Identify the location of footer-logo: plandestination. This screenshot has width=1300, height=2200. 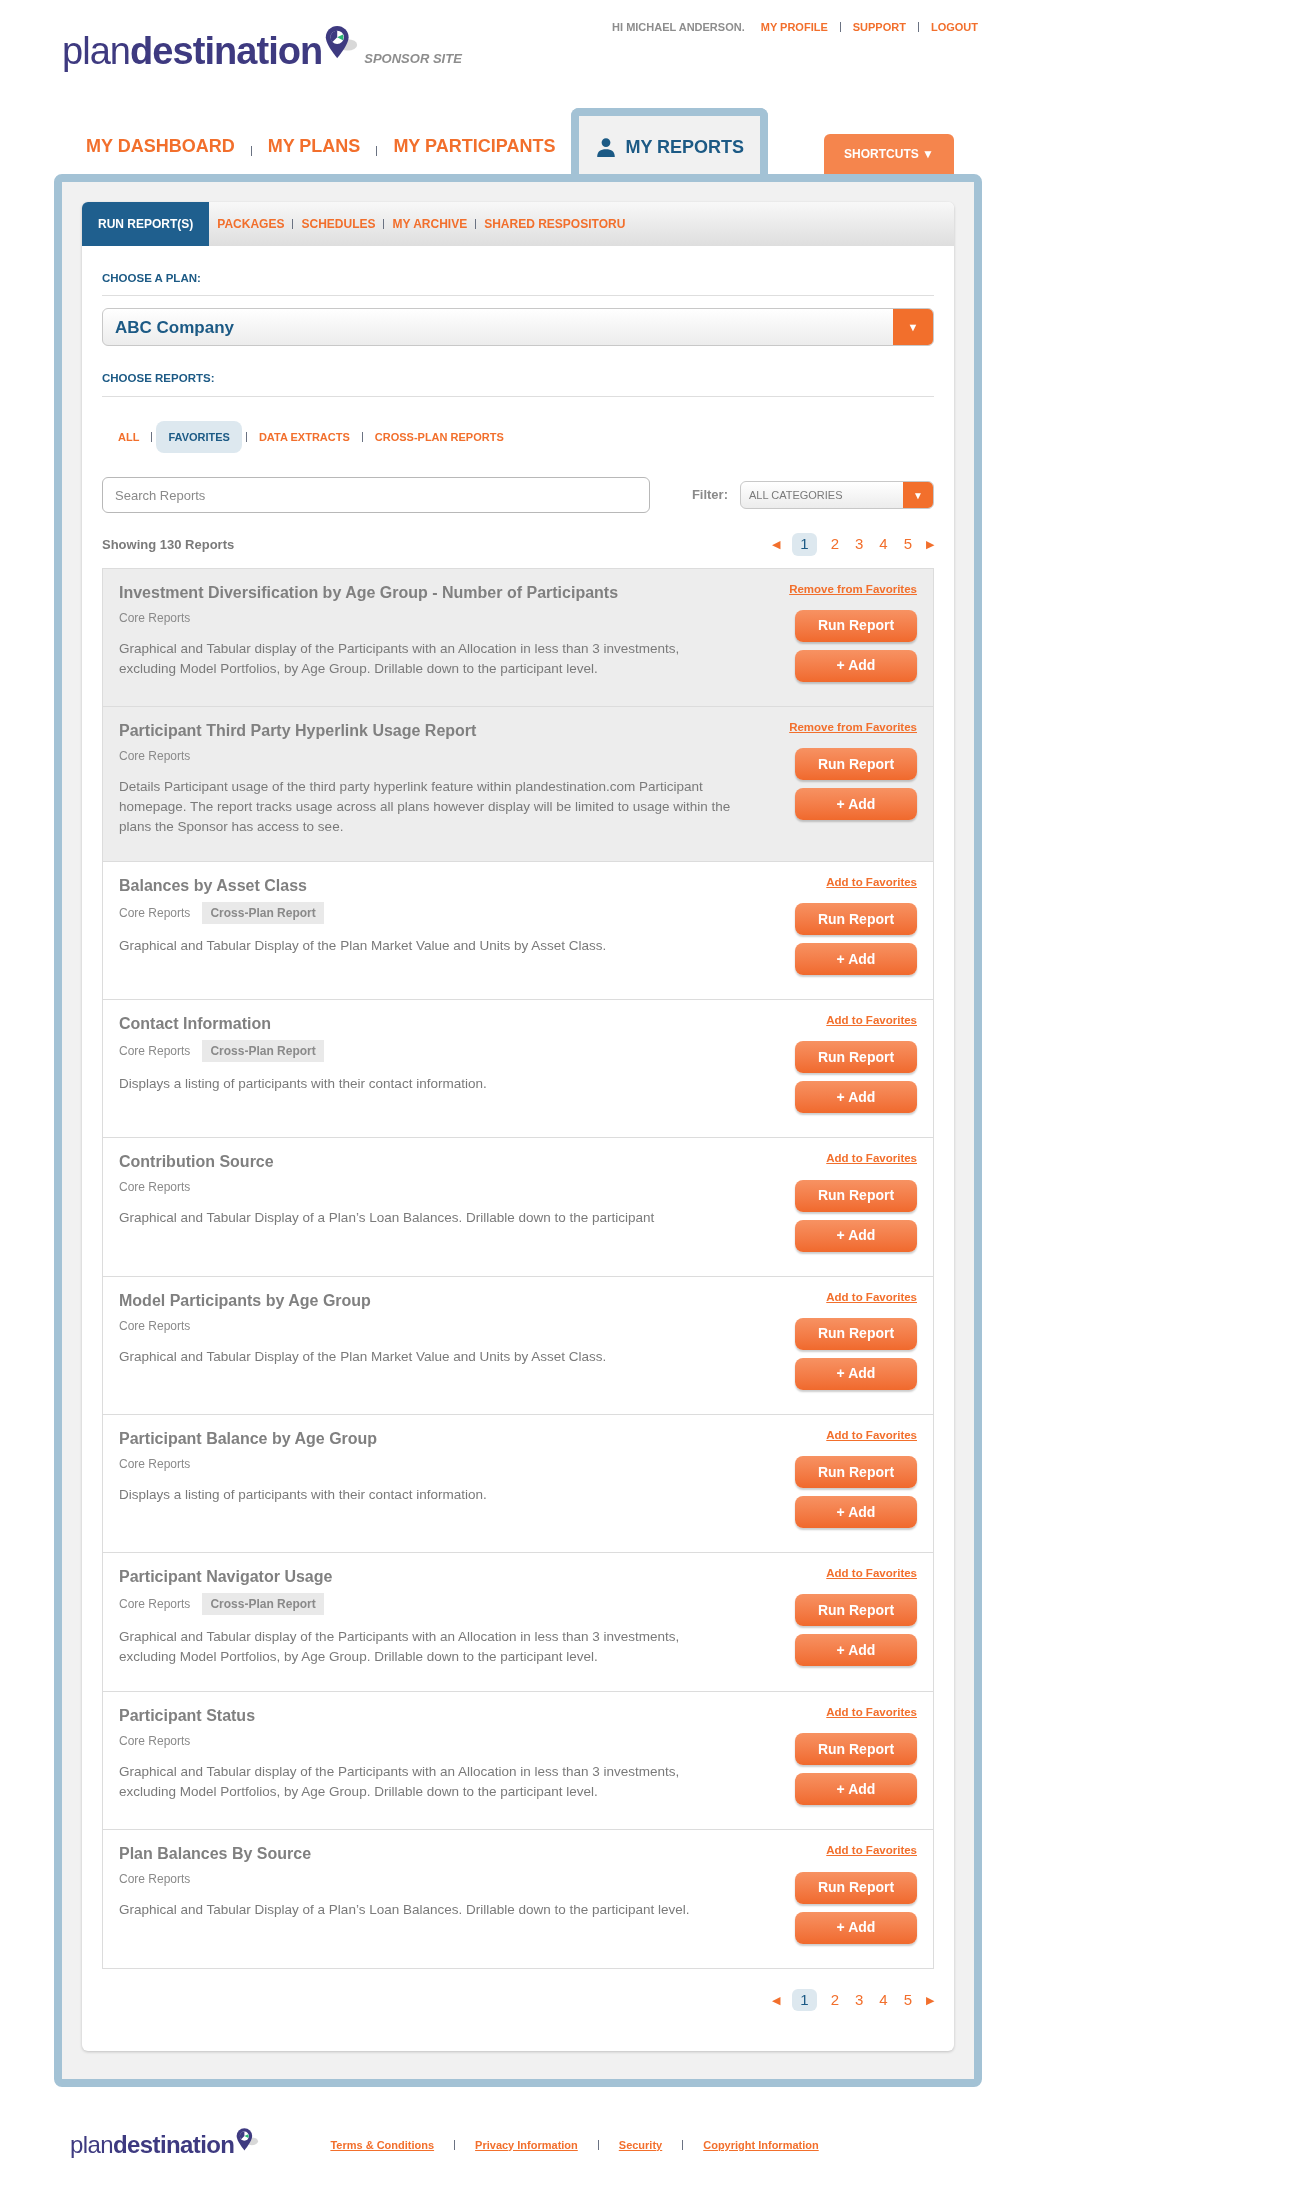
(152, 2145).